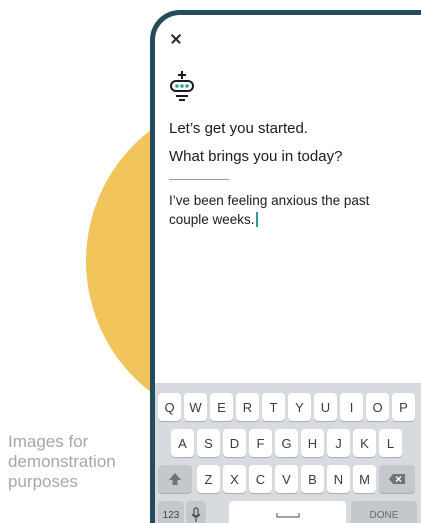  What do you see at coordinates (182, 86) in the screenshot?
I see `bot-icon` at bounding box center [182, 86].